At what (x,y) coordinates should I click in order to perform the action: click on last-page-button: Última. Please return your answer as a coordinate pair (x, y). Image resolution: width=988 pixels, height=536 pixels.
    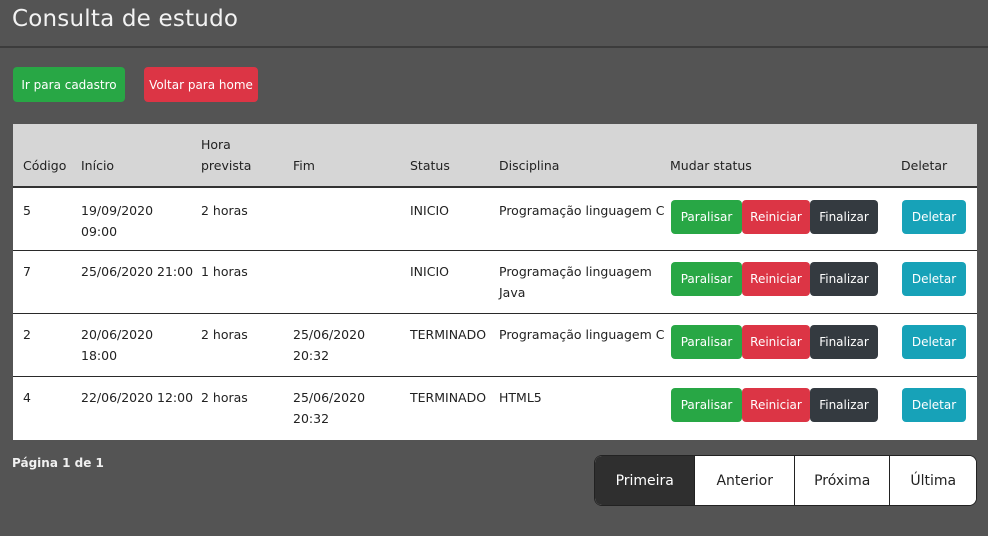
    Looking at the image, I should click on (932, 480).